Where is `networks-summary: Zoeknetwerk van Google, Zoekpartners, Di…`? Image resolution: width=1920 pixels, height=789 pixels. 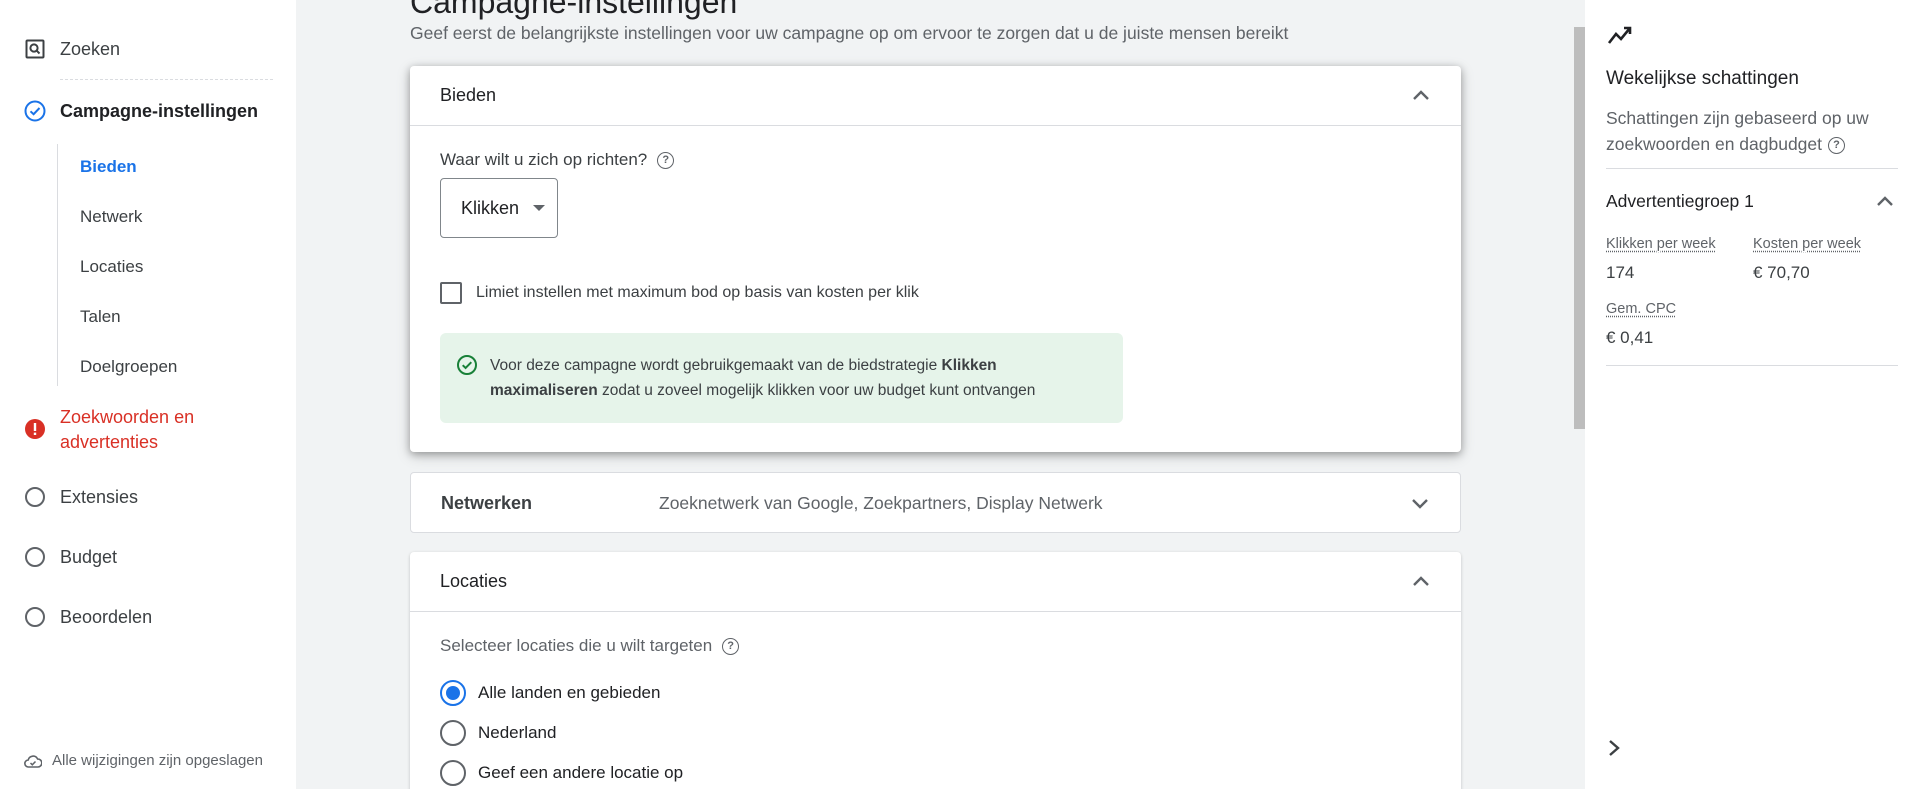
networks-summary: Zoeknetwerk van Google, Zoekpartners, Di… is located at coordinates (881, 503).